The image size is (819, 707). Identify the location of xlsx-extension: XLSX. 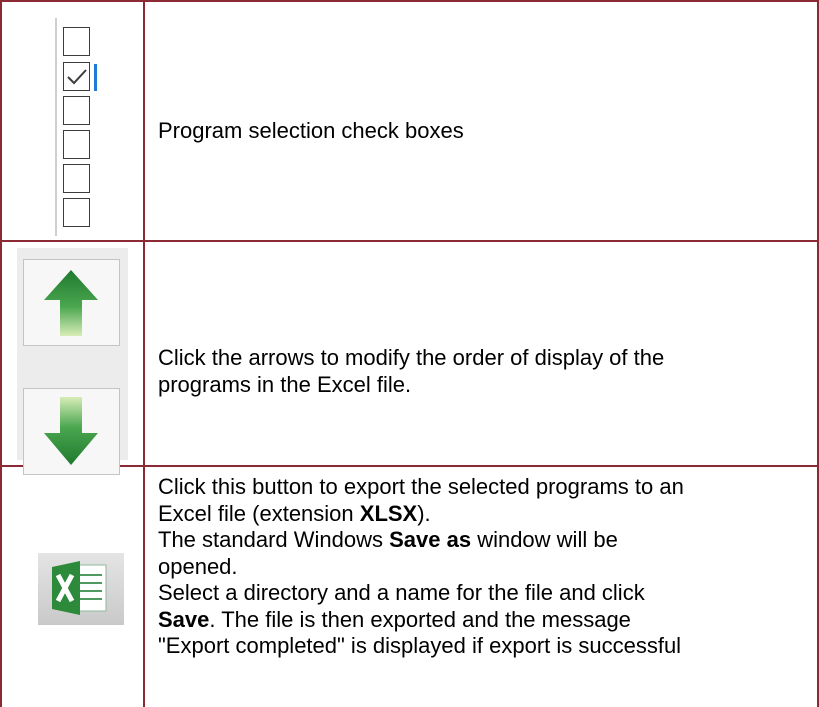
(388, 513).